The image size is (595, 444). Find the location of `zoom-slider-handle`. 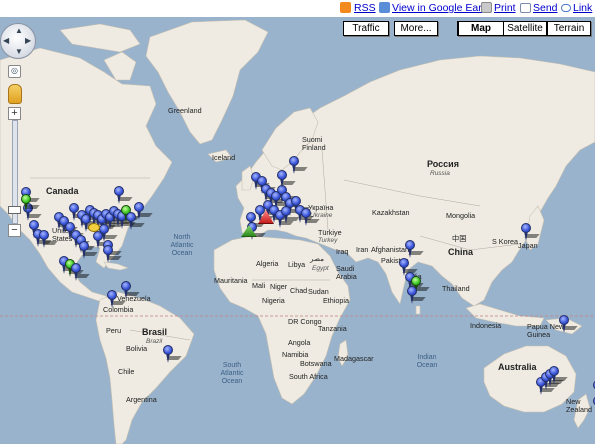

zoom-slider-handle is located at coordinates (14, 210).